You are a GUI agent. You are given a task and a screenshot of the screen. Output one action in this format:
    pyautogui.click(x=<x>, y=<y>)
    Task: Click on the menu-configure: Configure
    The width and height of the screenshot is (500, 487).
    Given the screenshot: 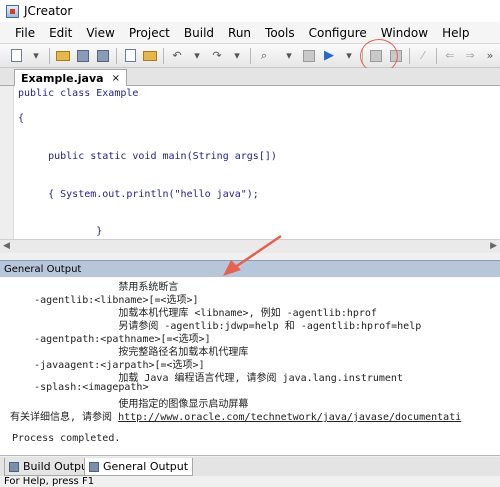 What is the action you would take?
    pyautogui.click(x=338, y=33)
    